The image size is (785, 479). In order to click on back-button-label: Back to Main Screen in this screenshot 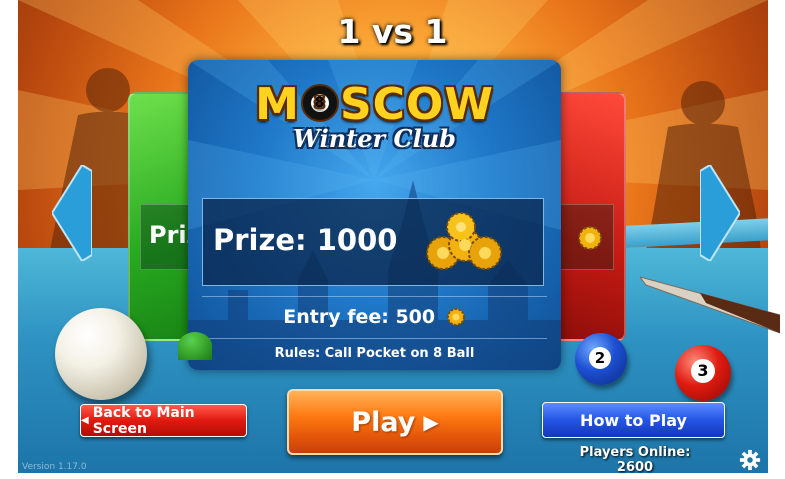, I will do `click(143, 420)`.